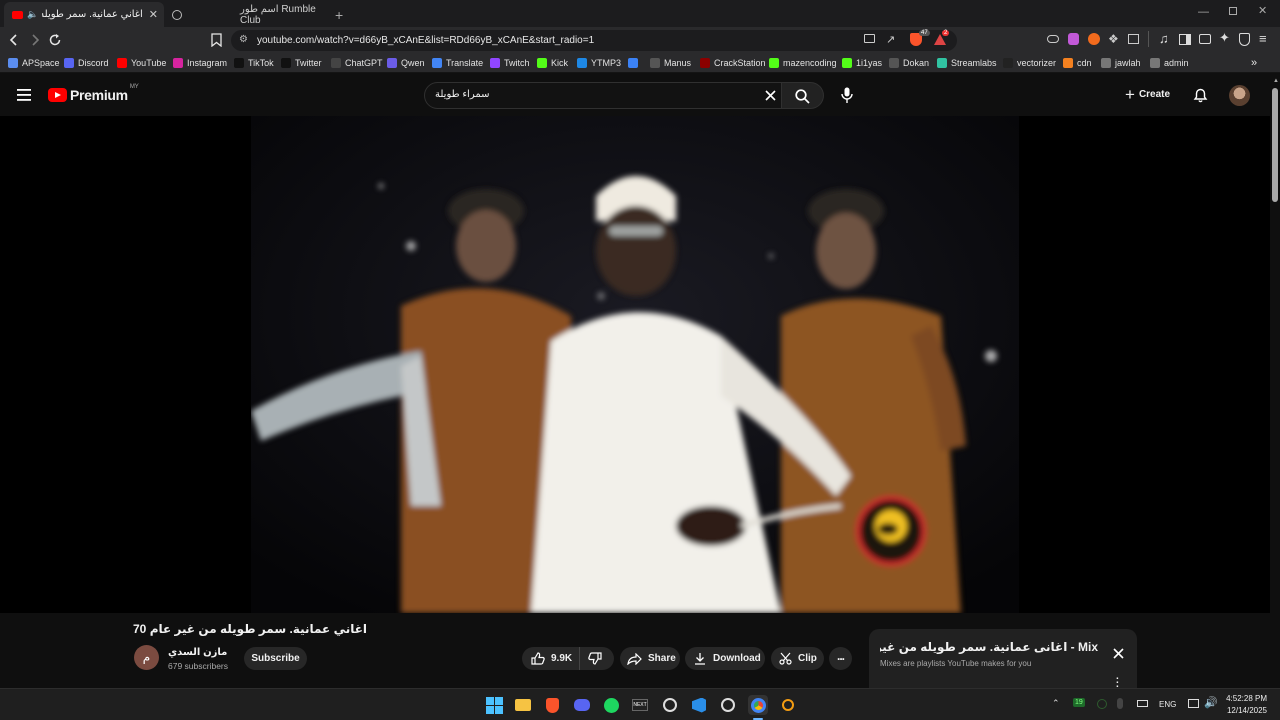  What do you see at coordinates (640, 705) in the screenshot?
I see `nextdns-icon: NEXT` at bounding box center [640, 705].